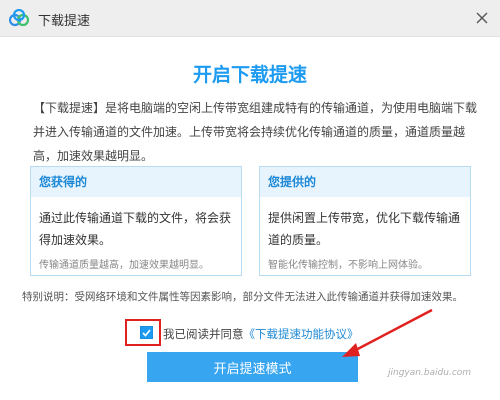 This screenshot has width=500, height=400. I want to click on checkmark-icon, so click(146, 332).